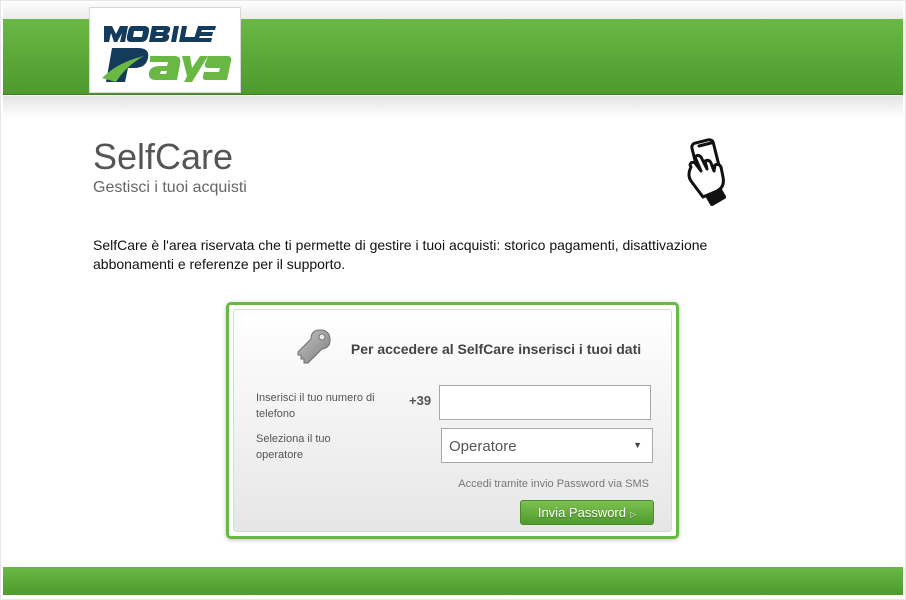 This screenshot has height=600, width=906. Describe the element at coordinates (547, 445) in the screenshot. I see `operator-select: Operatore ▼` at that location.